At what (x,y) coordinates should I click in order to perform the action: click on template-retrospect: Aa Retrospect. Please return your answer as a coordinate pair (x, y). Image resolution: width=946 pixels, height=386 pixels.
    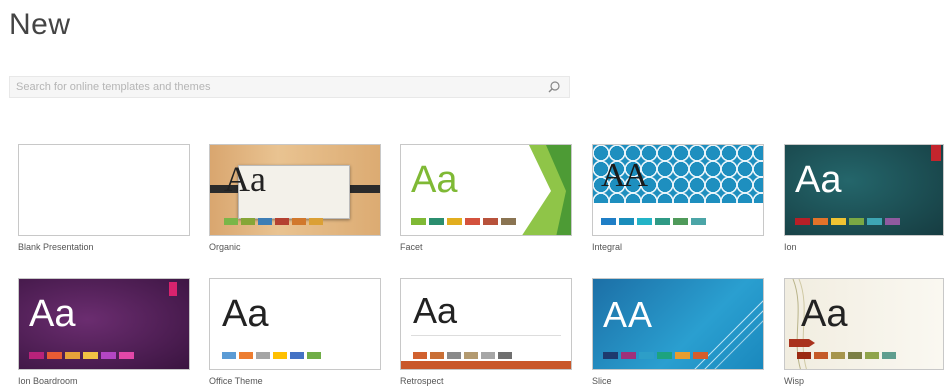
    Looking at the image, I should click on (486, 332).